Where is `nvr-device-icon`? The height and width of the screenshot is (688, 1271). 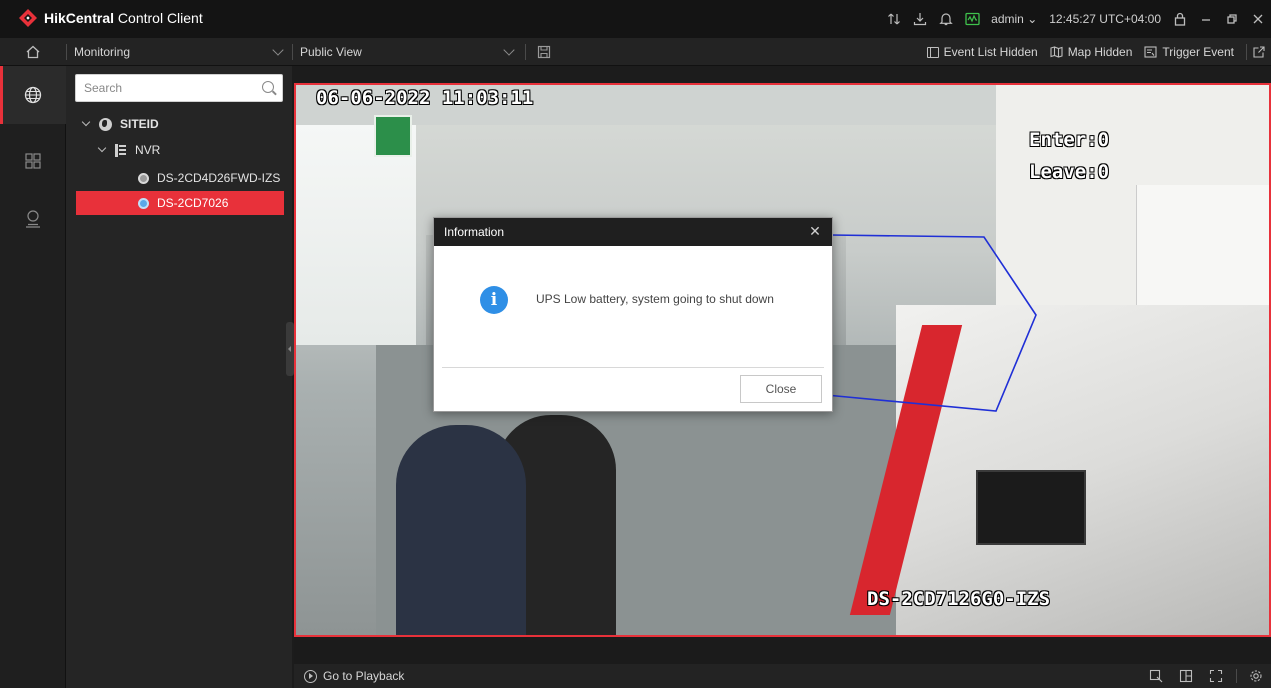 nvr-device-icon is located at coordinates (121, 150).